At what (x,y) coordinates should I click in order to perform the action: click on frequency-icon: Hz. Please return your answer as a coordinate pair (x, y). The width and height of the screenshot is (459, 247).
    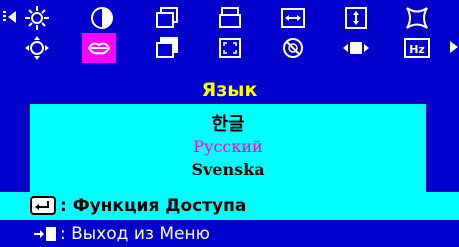
    Looking at the image, I should click on (417, 48).